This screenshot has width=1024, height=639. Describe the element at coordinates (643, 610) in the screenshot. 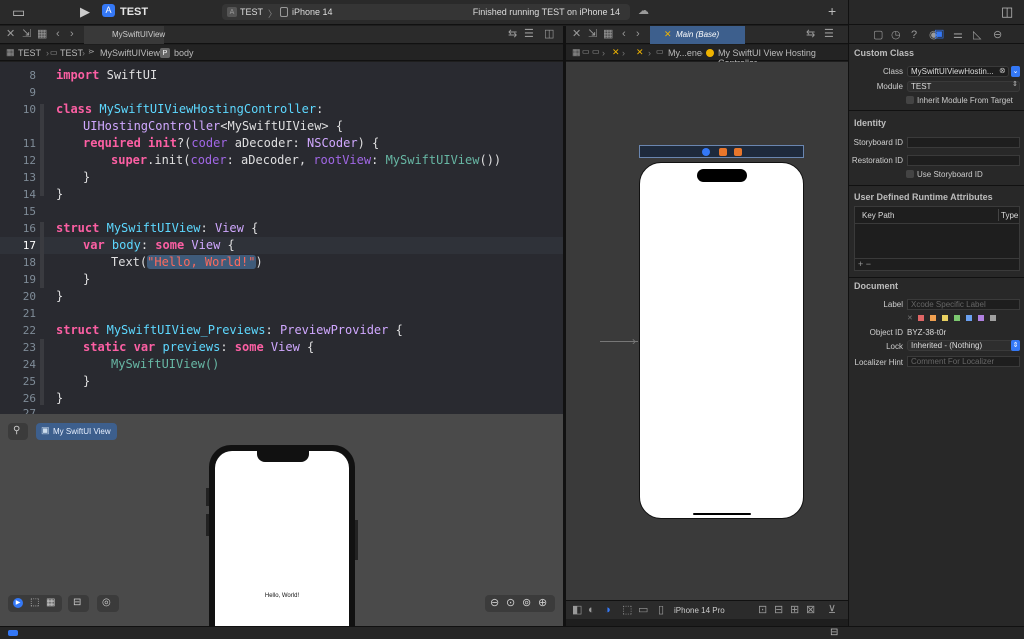

I see `orientation-icon: ▭` at that location.